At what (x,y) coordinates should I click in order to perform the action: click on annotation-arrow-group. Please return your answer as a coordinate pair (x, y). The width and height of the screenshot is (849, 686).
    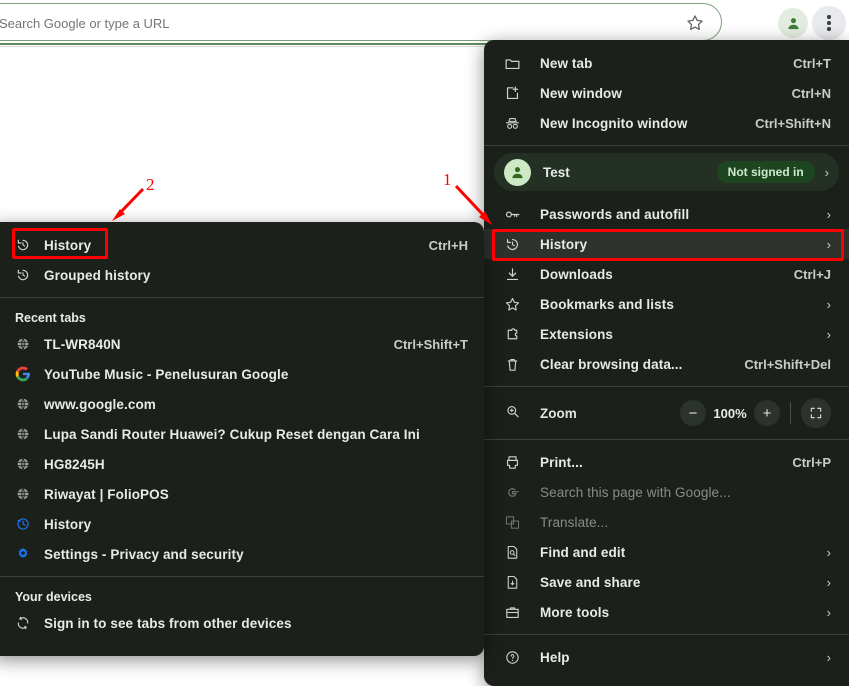
    Looking at the image, I should click on (302, 204).